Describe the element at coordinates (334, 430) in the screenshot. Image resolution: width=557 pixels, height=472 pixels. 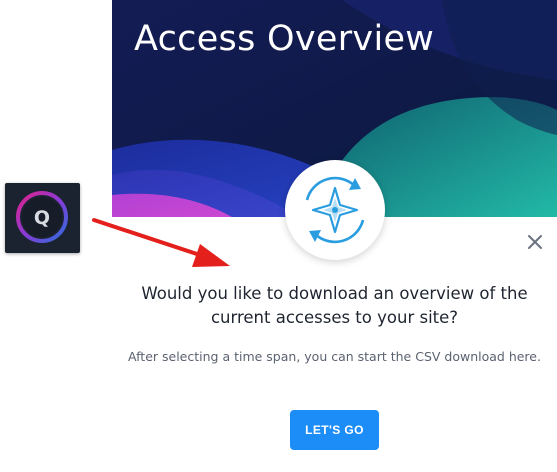
I see `lets-go-button: LET'S GO` at that location.